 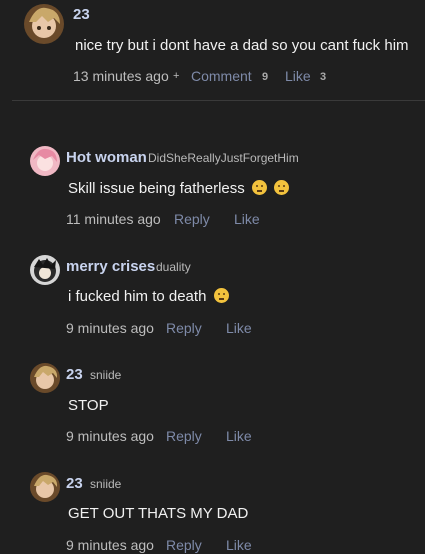 What do you see at coordinates (156, 188) in the screenshot?
I see `reply-text-content: Skill issue being fatherless` at bounding box center [156, 188].